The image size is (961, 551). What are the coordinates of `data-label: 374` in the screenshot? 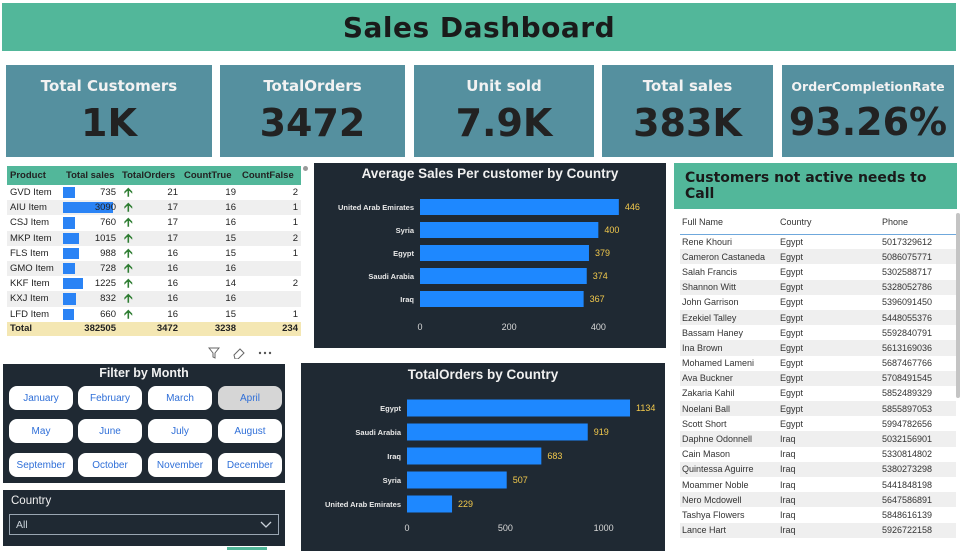 It's located at (600, 276).